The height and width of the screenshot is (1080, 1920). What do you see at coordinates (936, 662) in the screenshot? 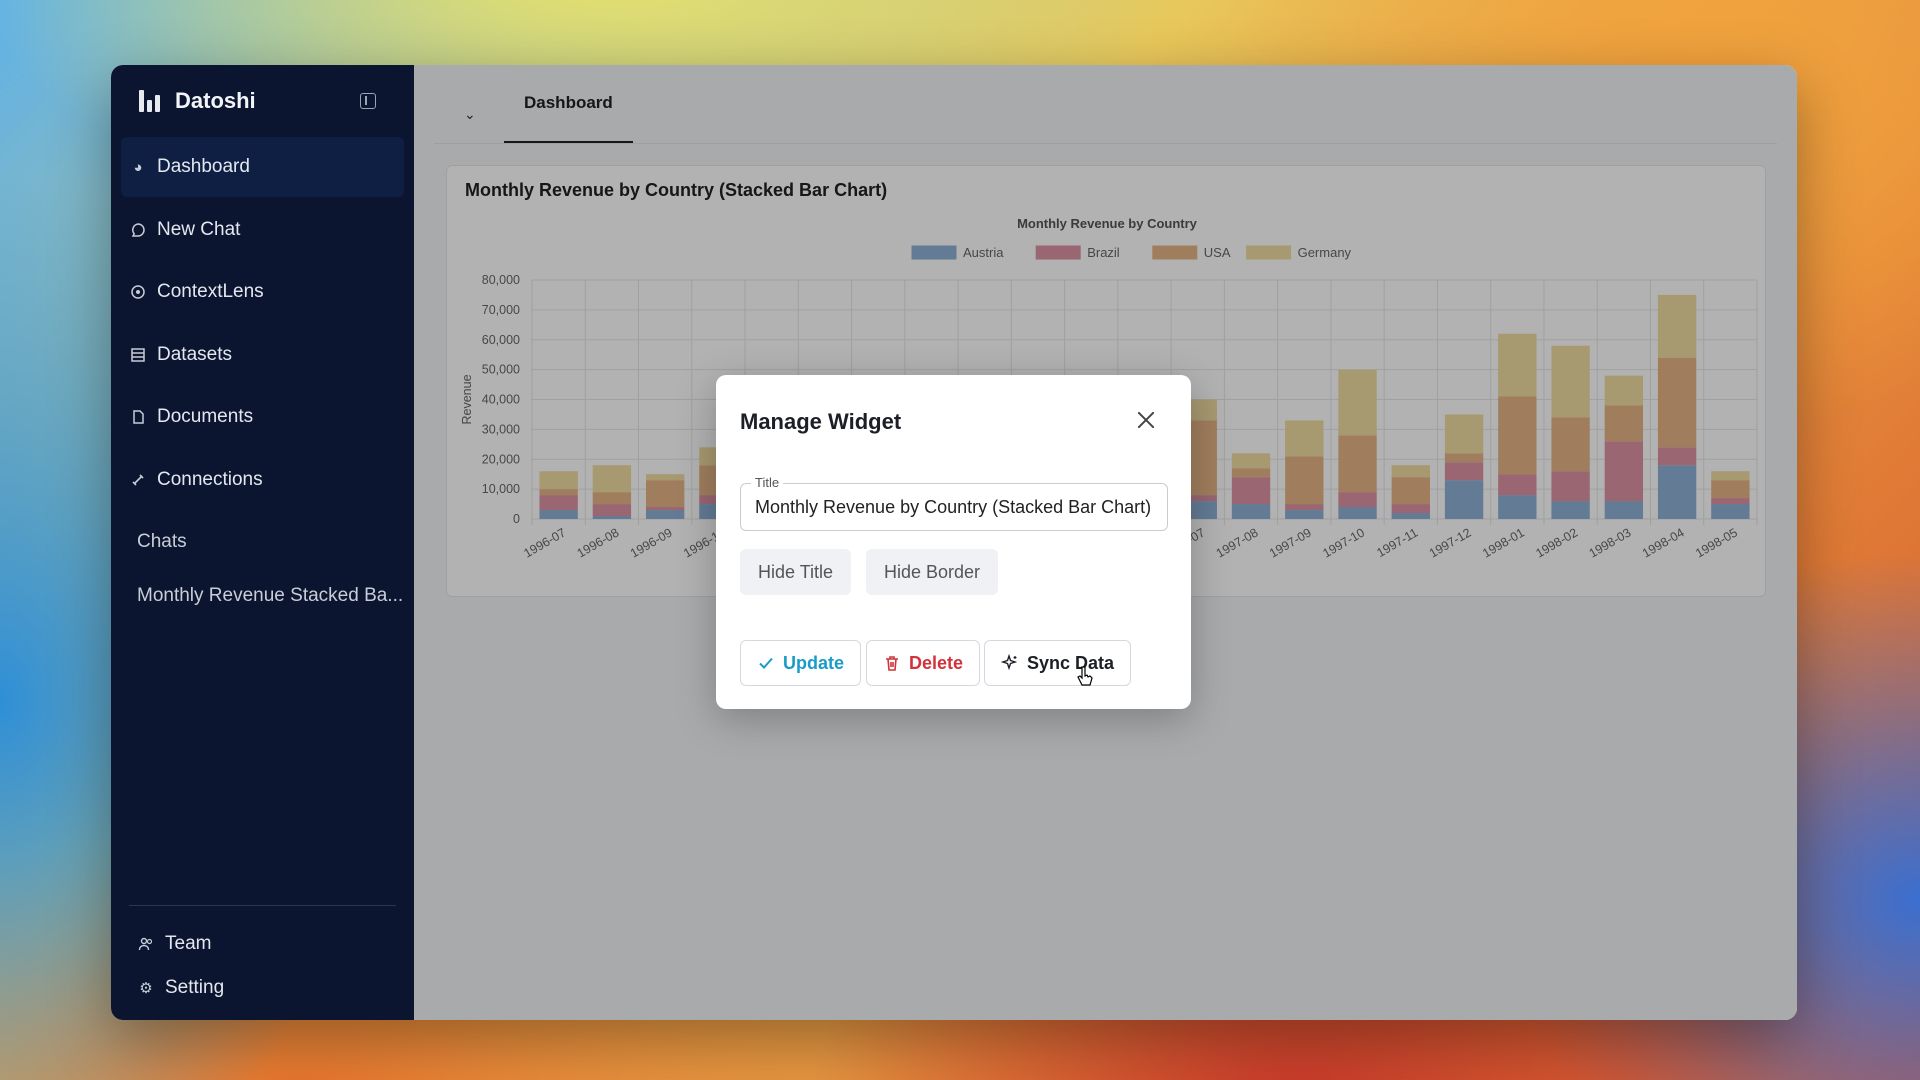
I see `delete-button-label: Delete` at bounding box center [936, 662].